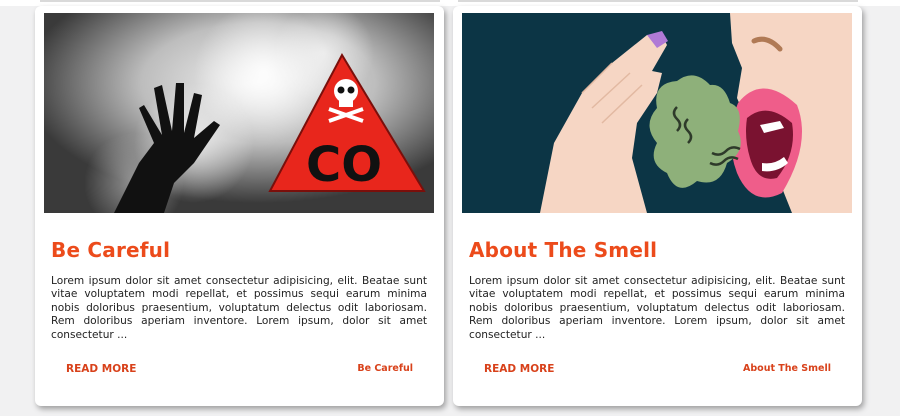  I want to click on co-warning-text: CO, so click(344, 165).